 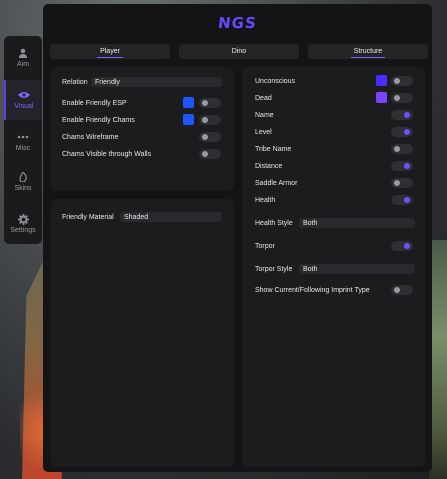 I want to click on tribe-name-label: Tribe Name, so click(x=273, y=149).